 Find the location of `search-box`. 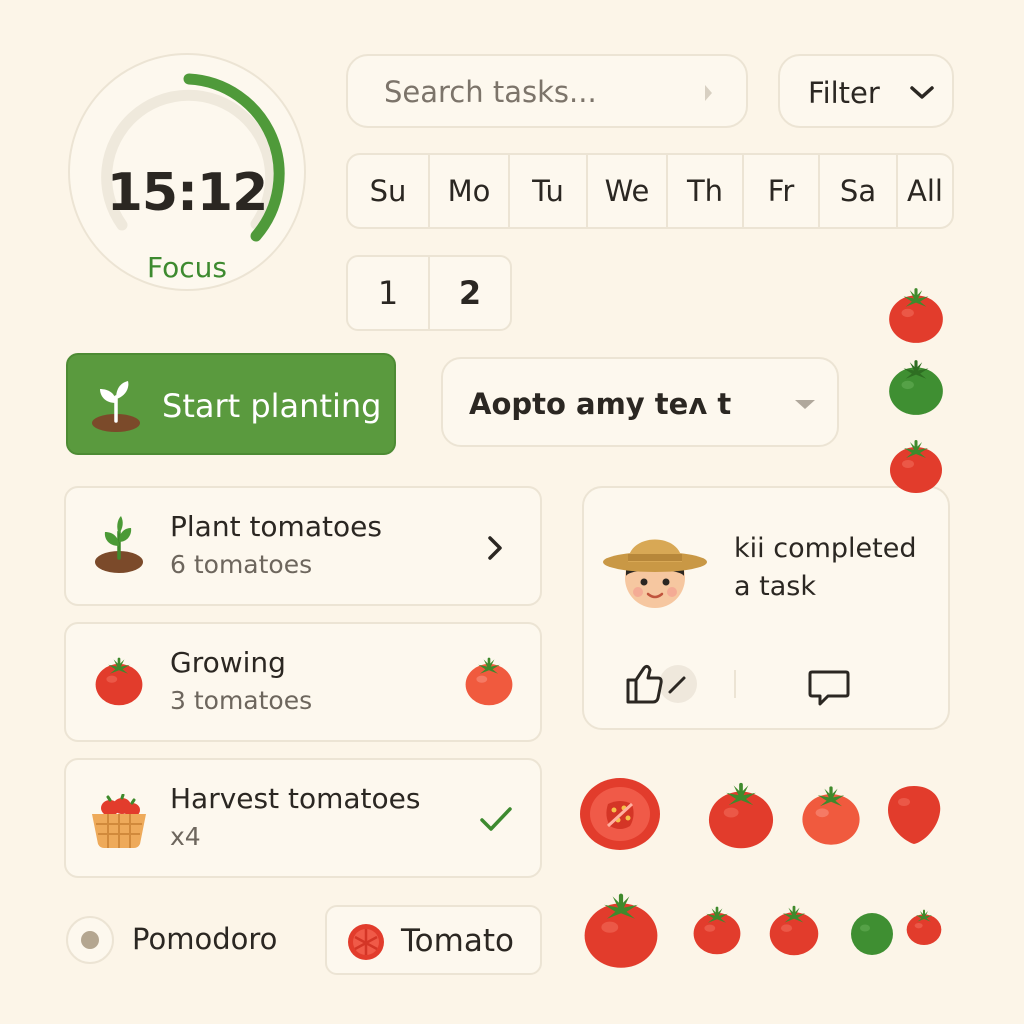

search-box is located at coordinates (547, 91).